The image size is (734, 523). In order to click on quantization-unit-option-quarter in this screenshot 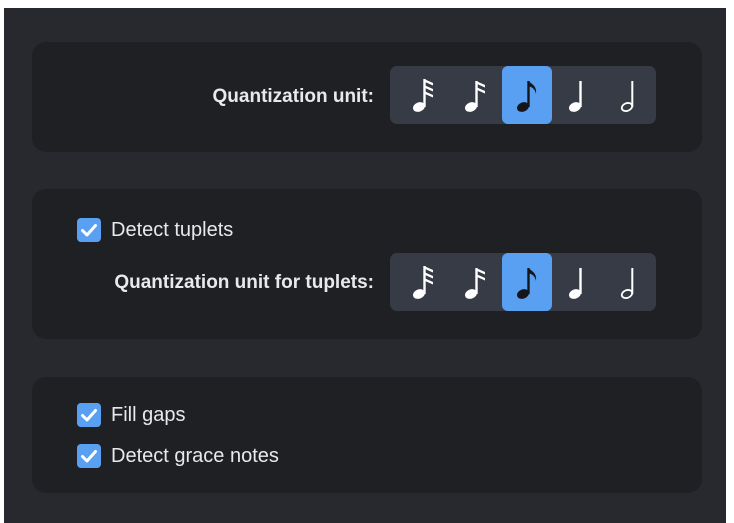, I will do `click(579, 95)`.